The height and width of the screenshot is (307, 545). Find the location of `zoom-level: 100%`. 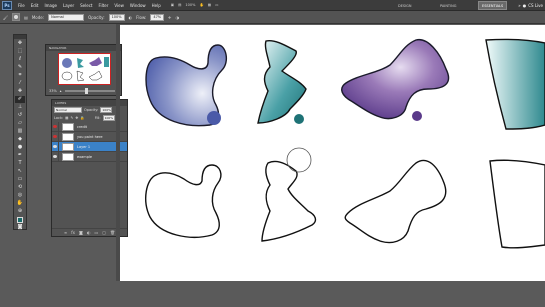

zoom-level: 100% is located at coordinates (190, 5).